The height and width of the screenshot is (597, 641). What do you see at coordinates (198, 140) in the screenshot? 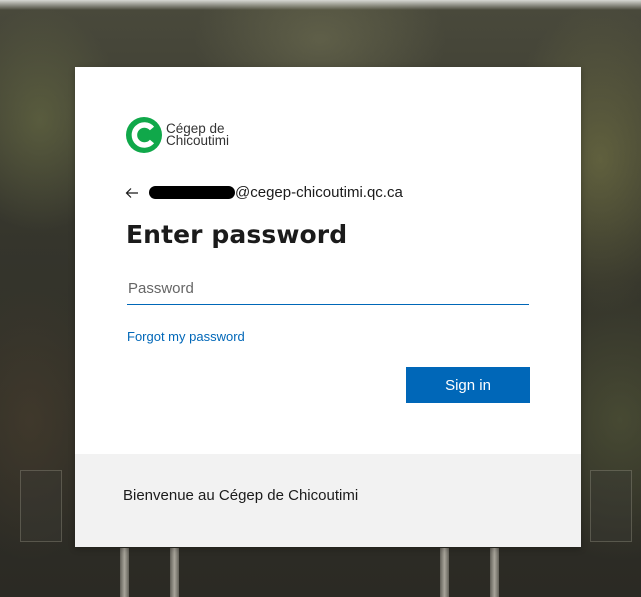
I see `org-name-line2: Chicoutimi` at bounding box center [198, 140].